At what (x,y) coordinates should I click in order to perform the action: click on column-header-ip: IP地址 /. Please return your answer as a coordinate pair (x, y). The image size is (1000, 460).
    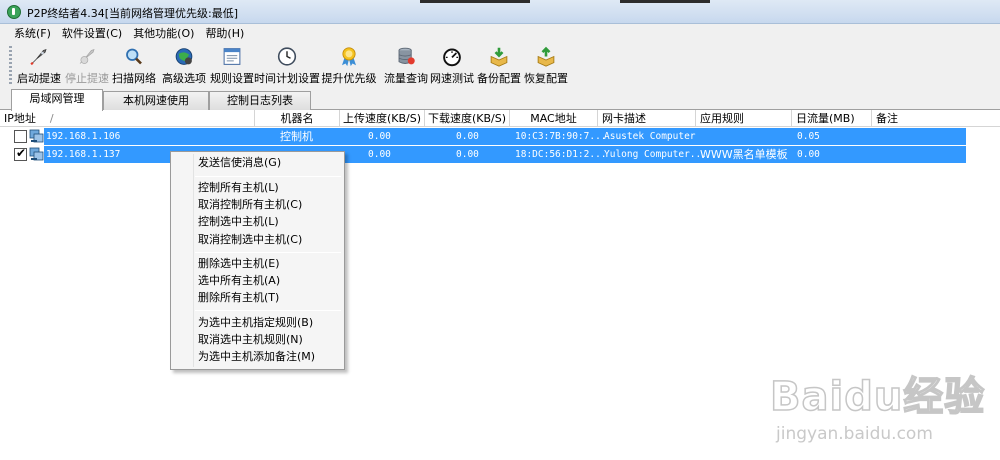
    Looking at the image, I should click on (127, 118).